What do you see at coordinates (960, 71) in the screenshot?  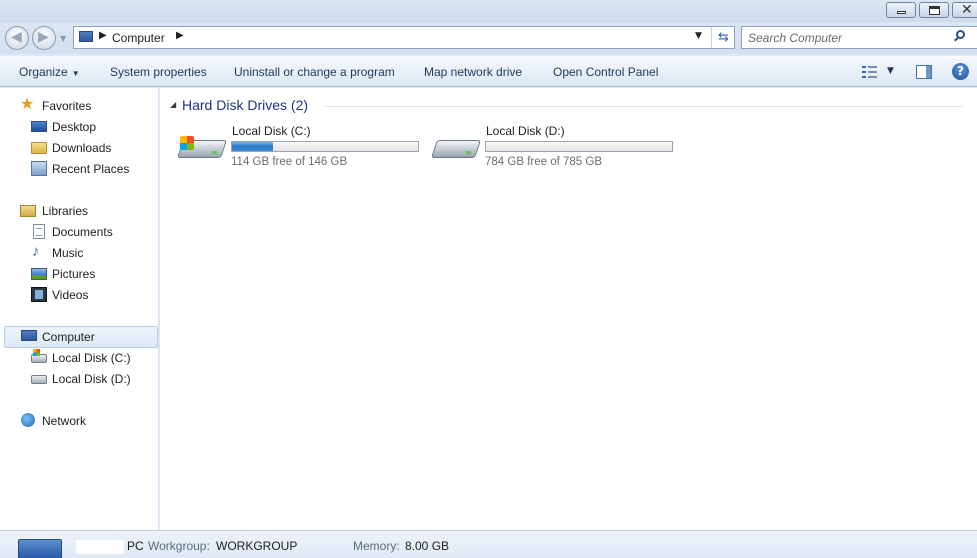 I see `help-icon: ?` at bounding box center [960, 71].